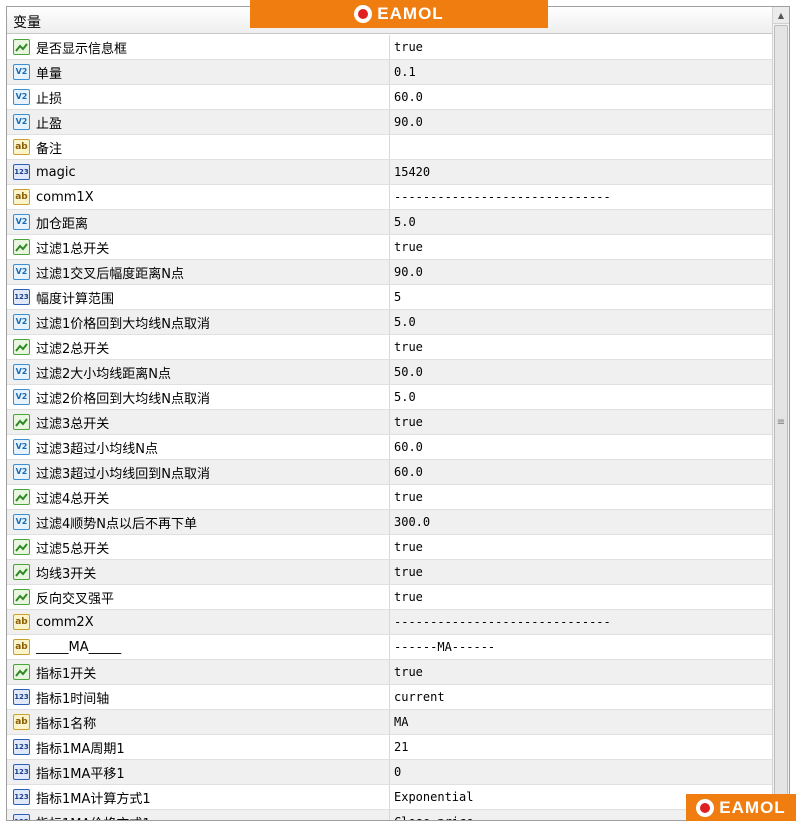  I want to click on parameter-row: V2 加仓距离 5.0, so click(390, 222).